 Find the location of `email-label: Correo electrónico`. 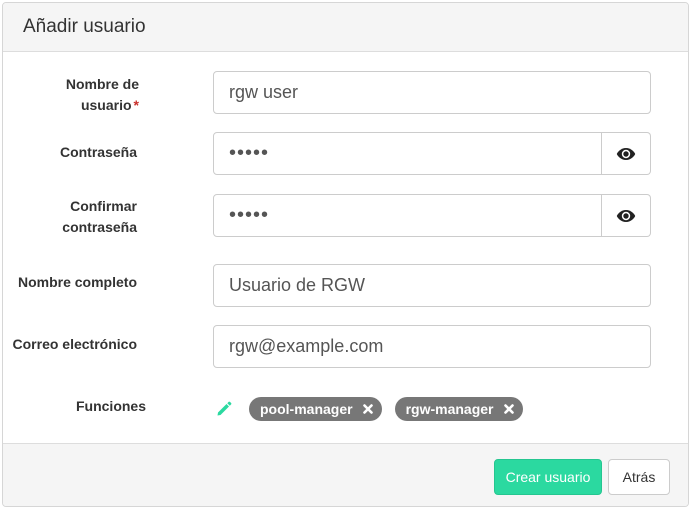

email-label: Correo electrónico is located at coordinates (74, 344).